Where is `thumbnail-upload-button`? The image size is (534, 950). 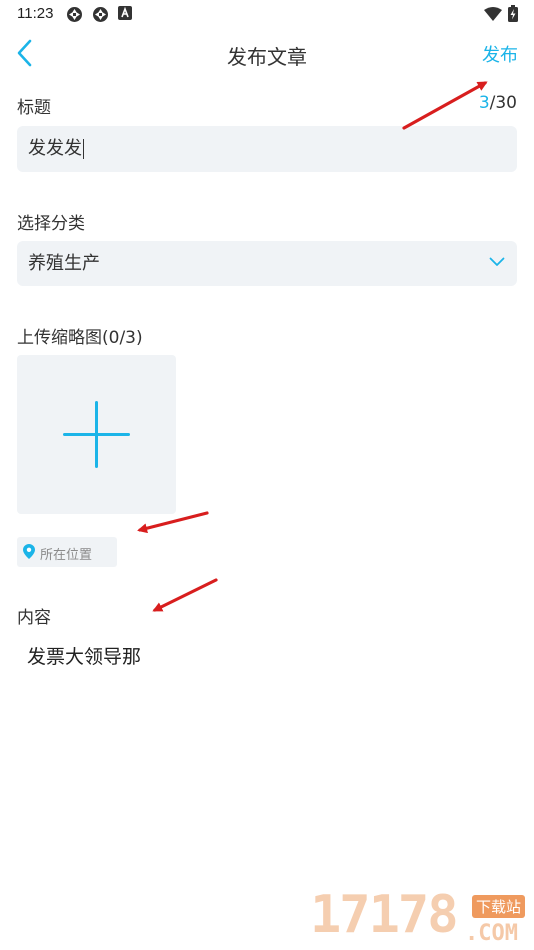
thumbnail-upload-button is located at coordinates (96, 434).